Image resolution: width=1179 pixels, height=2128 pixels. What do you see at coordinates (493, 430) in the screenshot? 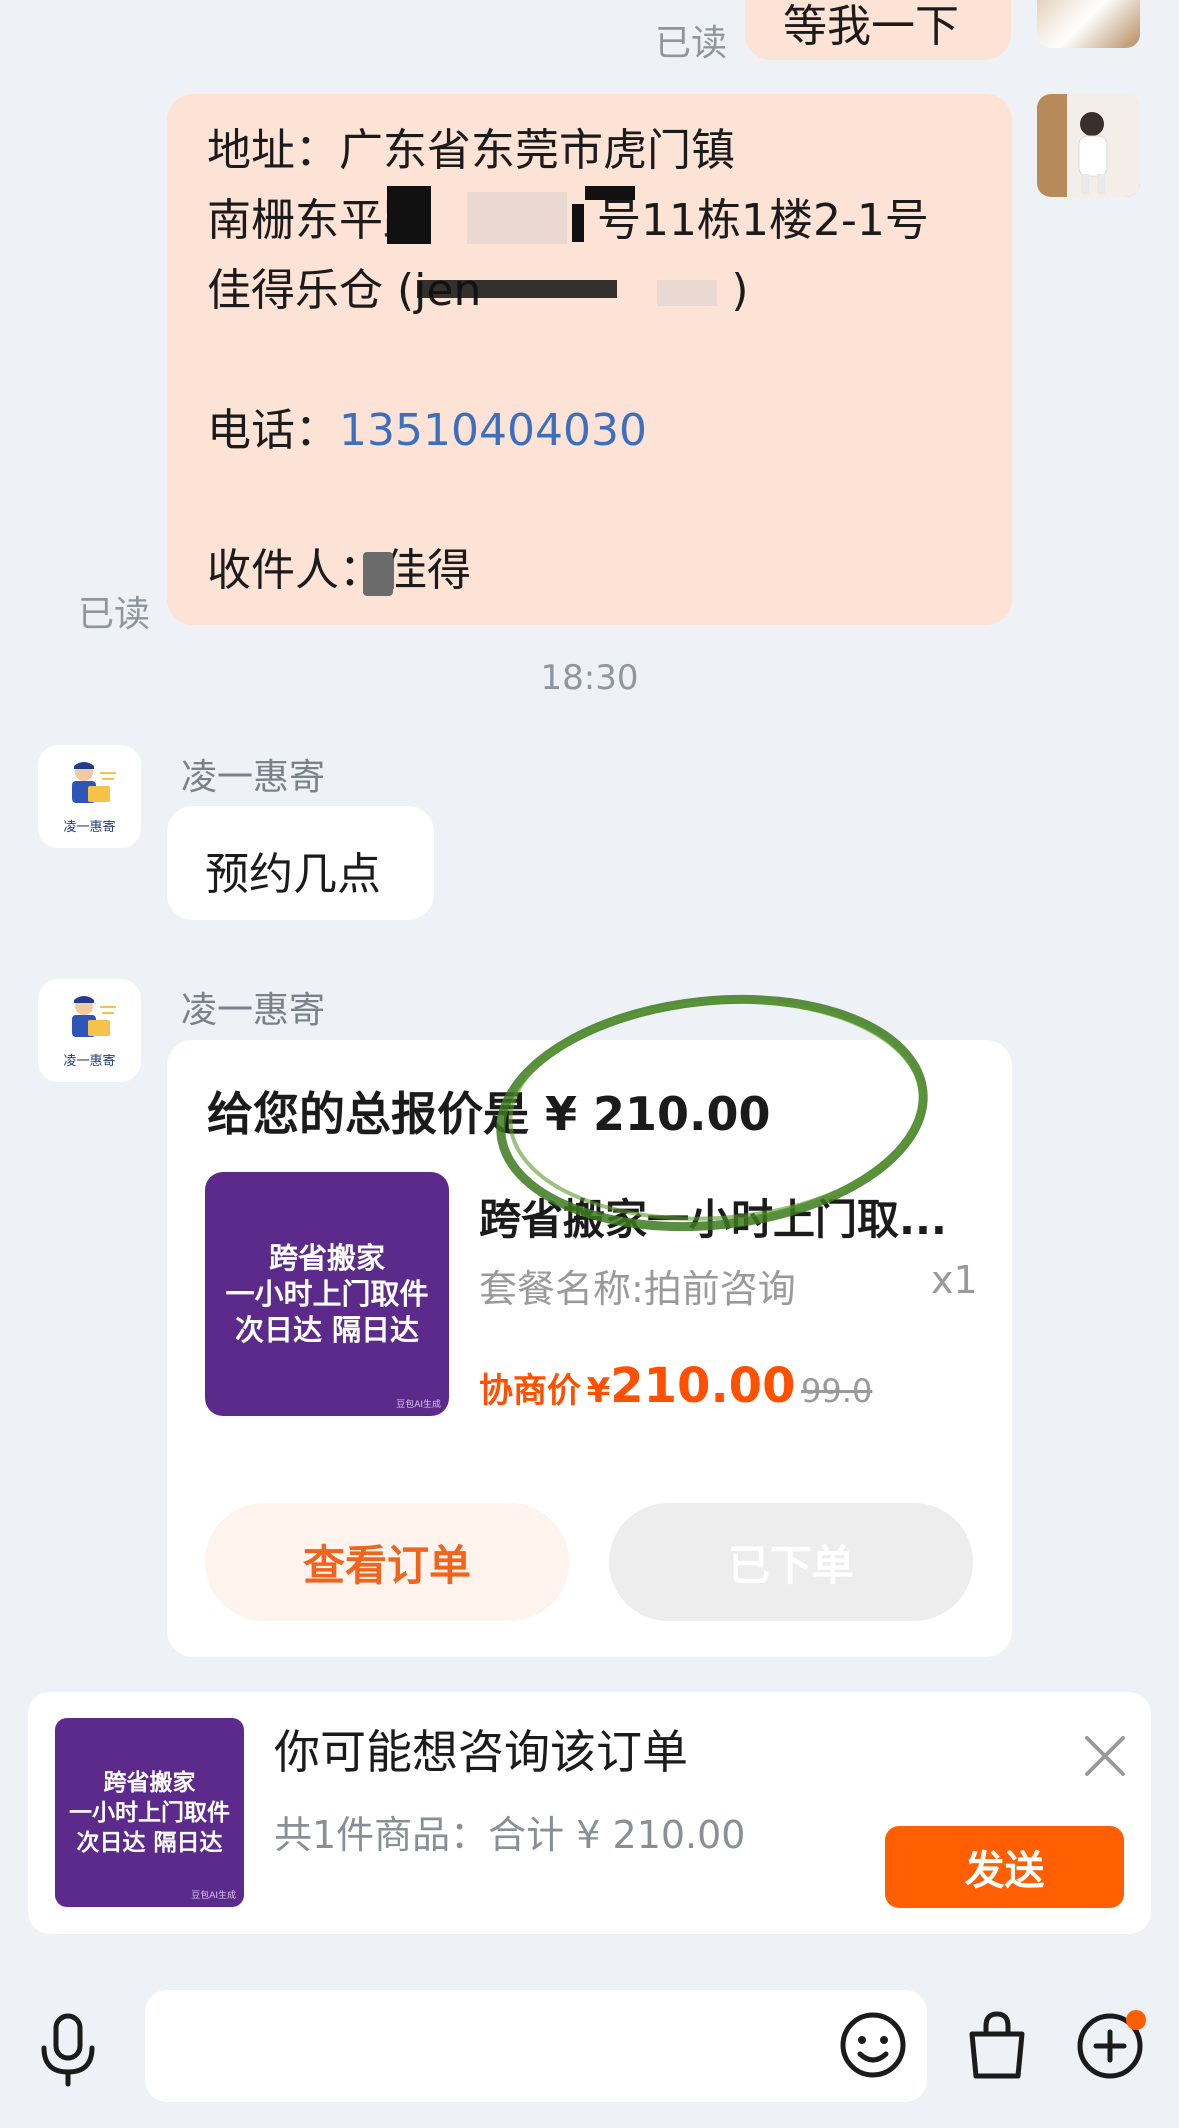
I see `phone-link: 13510404030` at bounding box center [493, 430].